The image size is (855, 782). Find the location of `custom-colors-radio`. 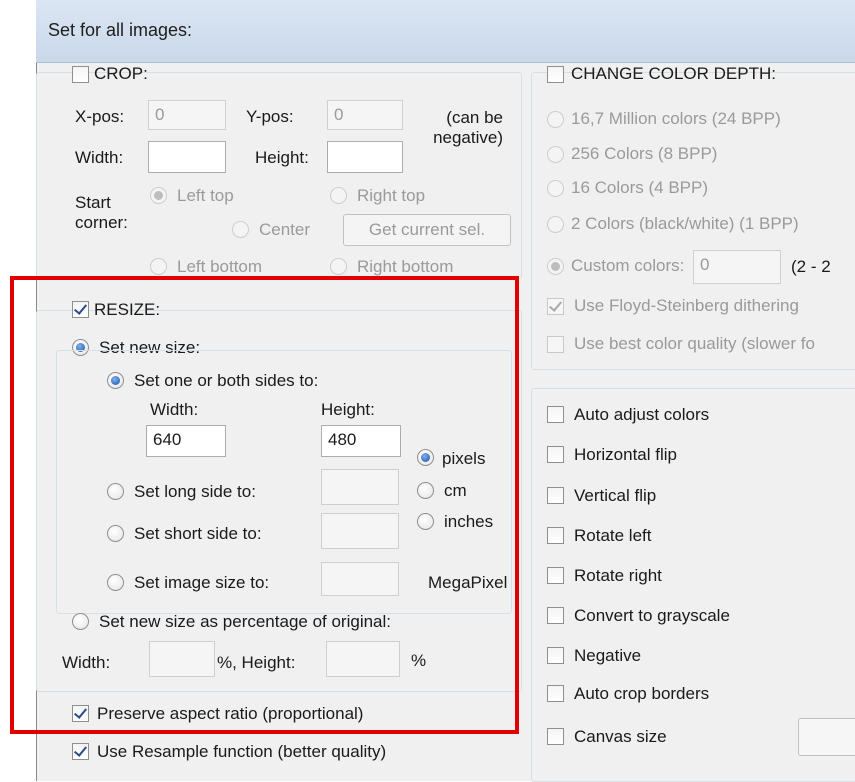

custom-colors-radio is located at coordinates (555, 266).